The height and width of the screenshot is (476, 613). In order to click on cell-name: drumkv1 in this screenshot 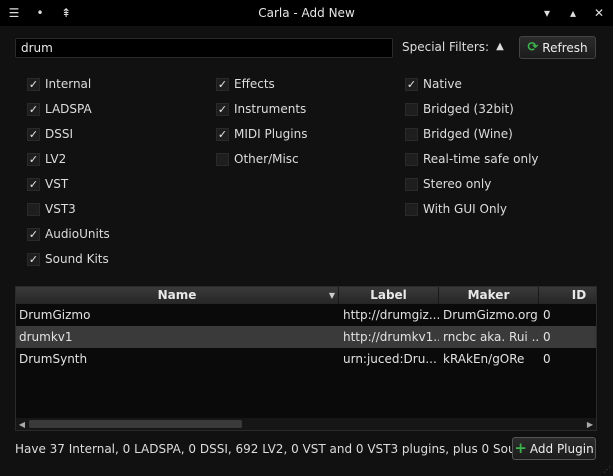, I will do `click(46, 337)`.